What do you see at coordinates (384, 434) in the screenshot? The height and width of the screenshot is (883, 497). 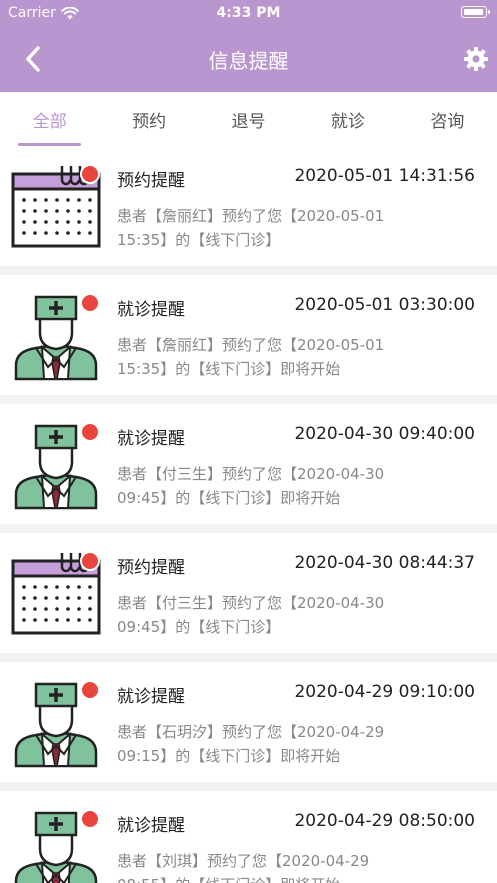 I see `notification-time: 2020-04-30 09:40:00` at bounding box center [384, 434].